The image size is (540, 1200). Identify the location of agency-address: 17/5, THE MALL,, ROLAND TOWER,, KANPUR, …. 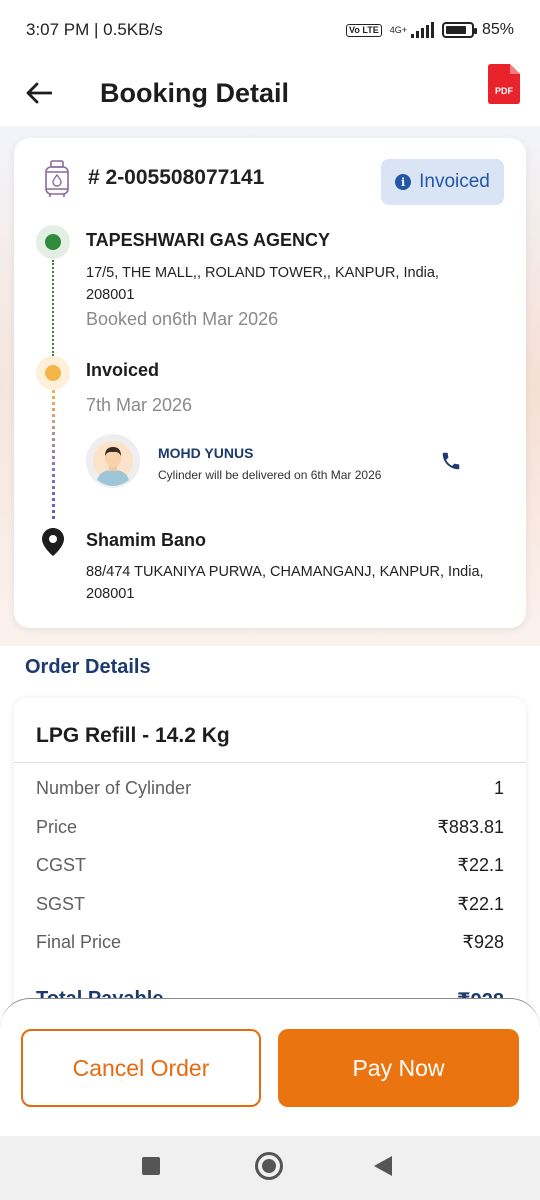
(262, 284).